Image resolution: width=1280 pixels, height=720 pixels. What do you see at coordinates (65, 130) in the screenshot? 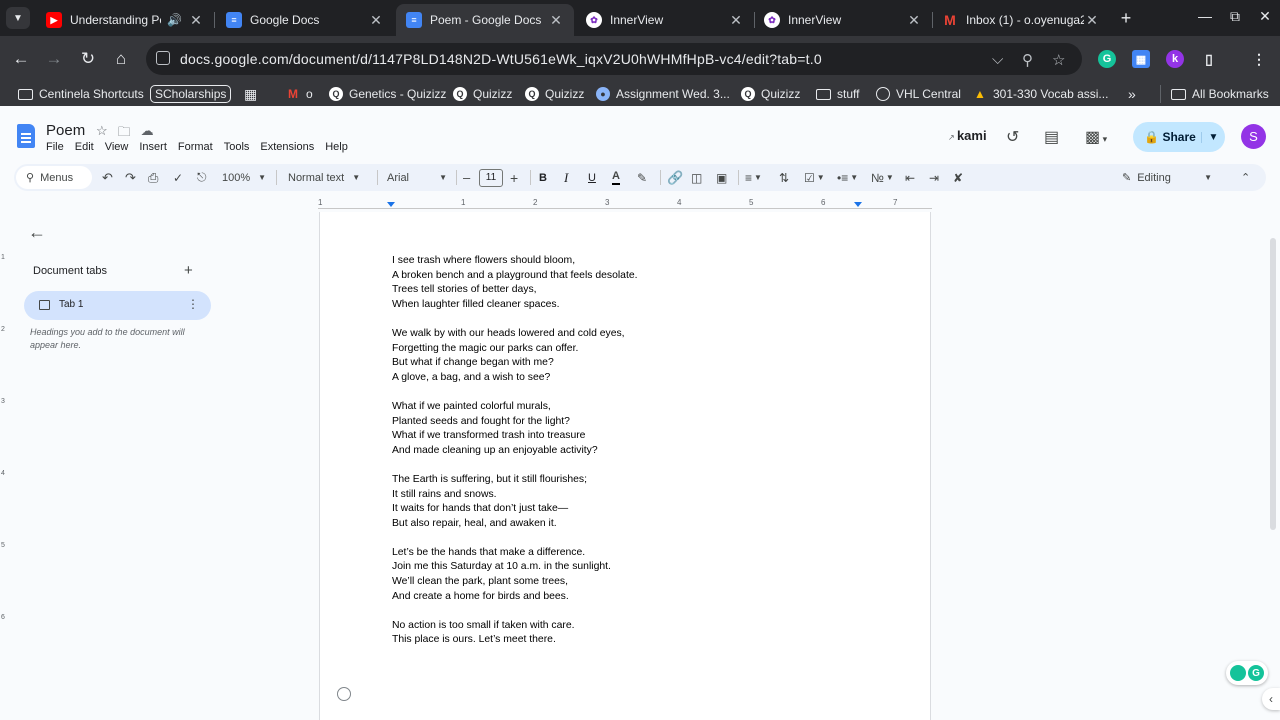
I see `document-title: Poem` at bounding box center [65, 130].